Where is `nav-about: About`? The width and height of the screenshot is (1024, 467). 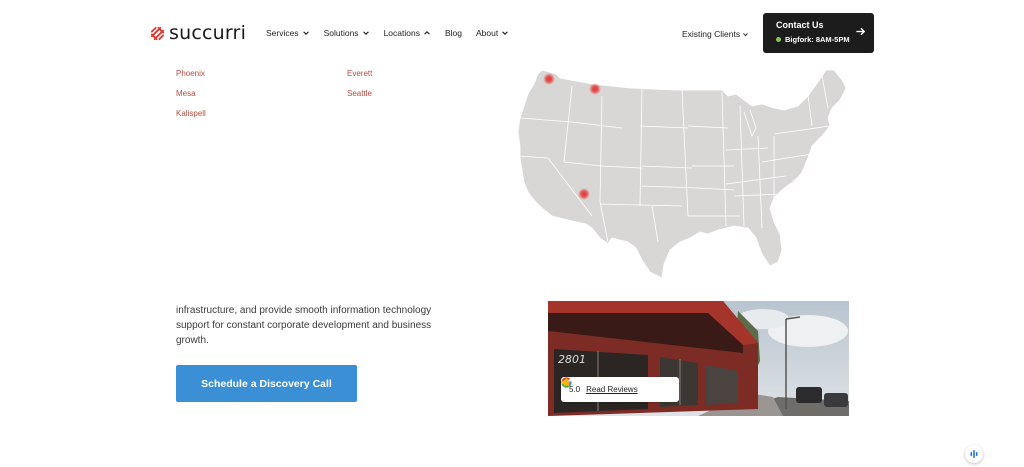 nav-about: About is located at coordinates (492, 33).